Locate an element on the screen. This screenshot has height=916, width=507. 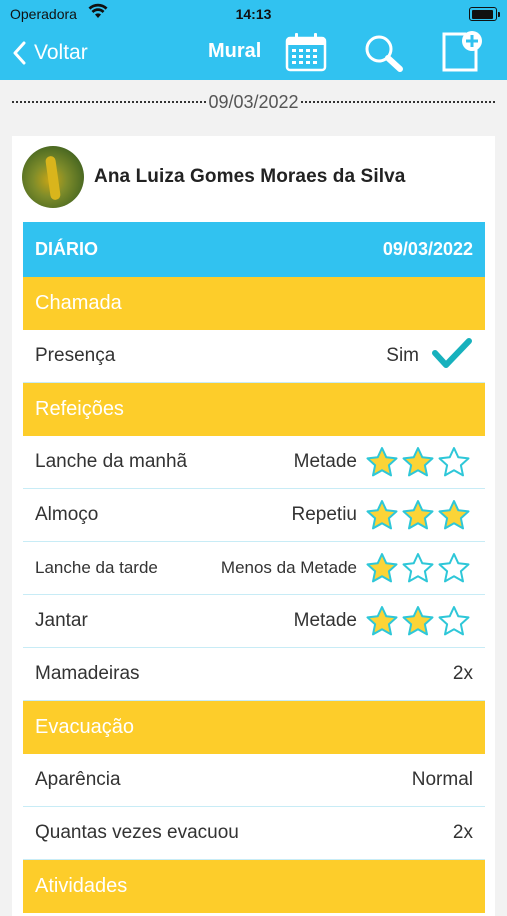
row-mamadeiras: Mamadeiras 2x is located at coordinates (254, 674).